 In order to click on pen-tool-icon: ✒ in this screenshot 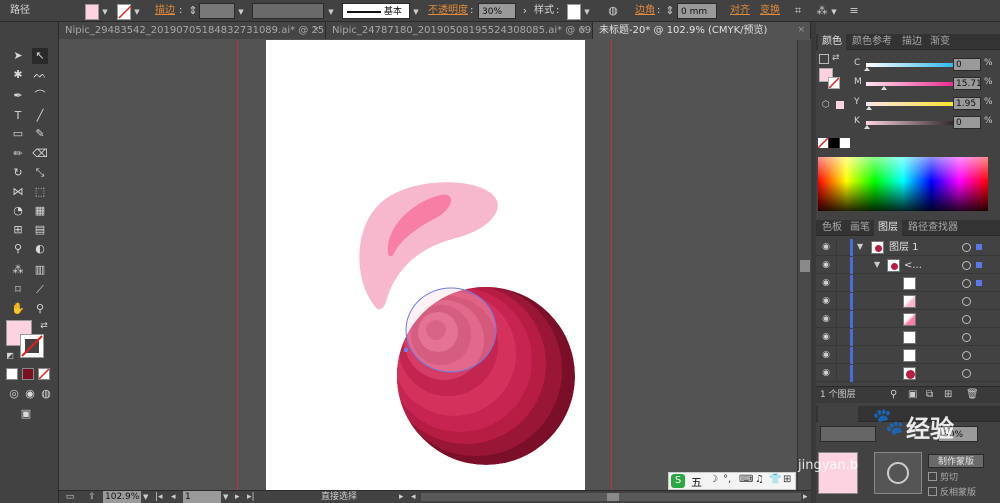, I will do `click(18, 96)`.